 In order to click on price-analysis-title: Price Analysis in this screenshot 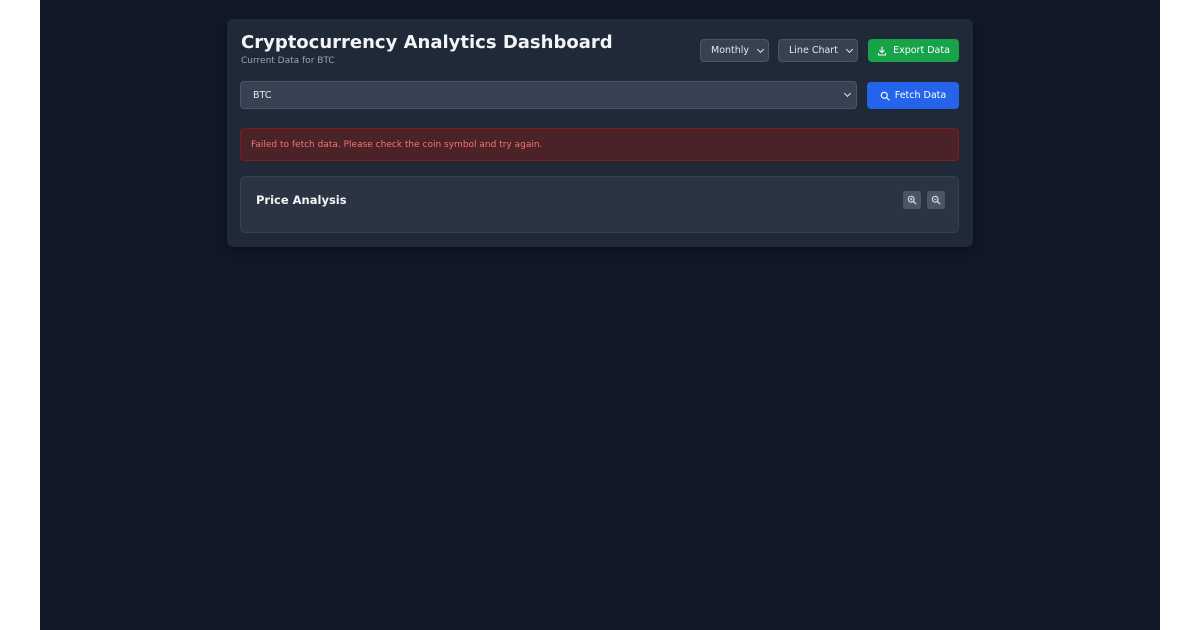, I will do `click(301, 200)`.